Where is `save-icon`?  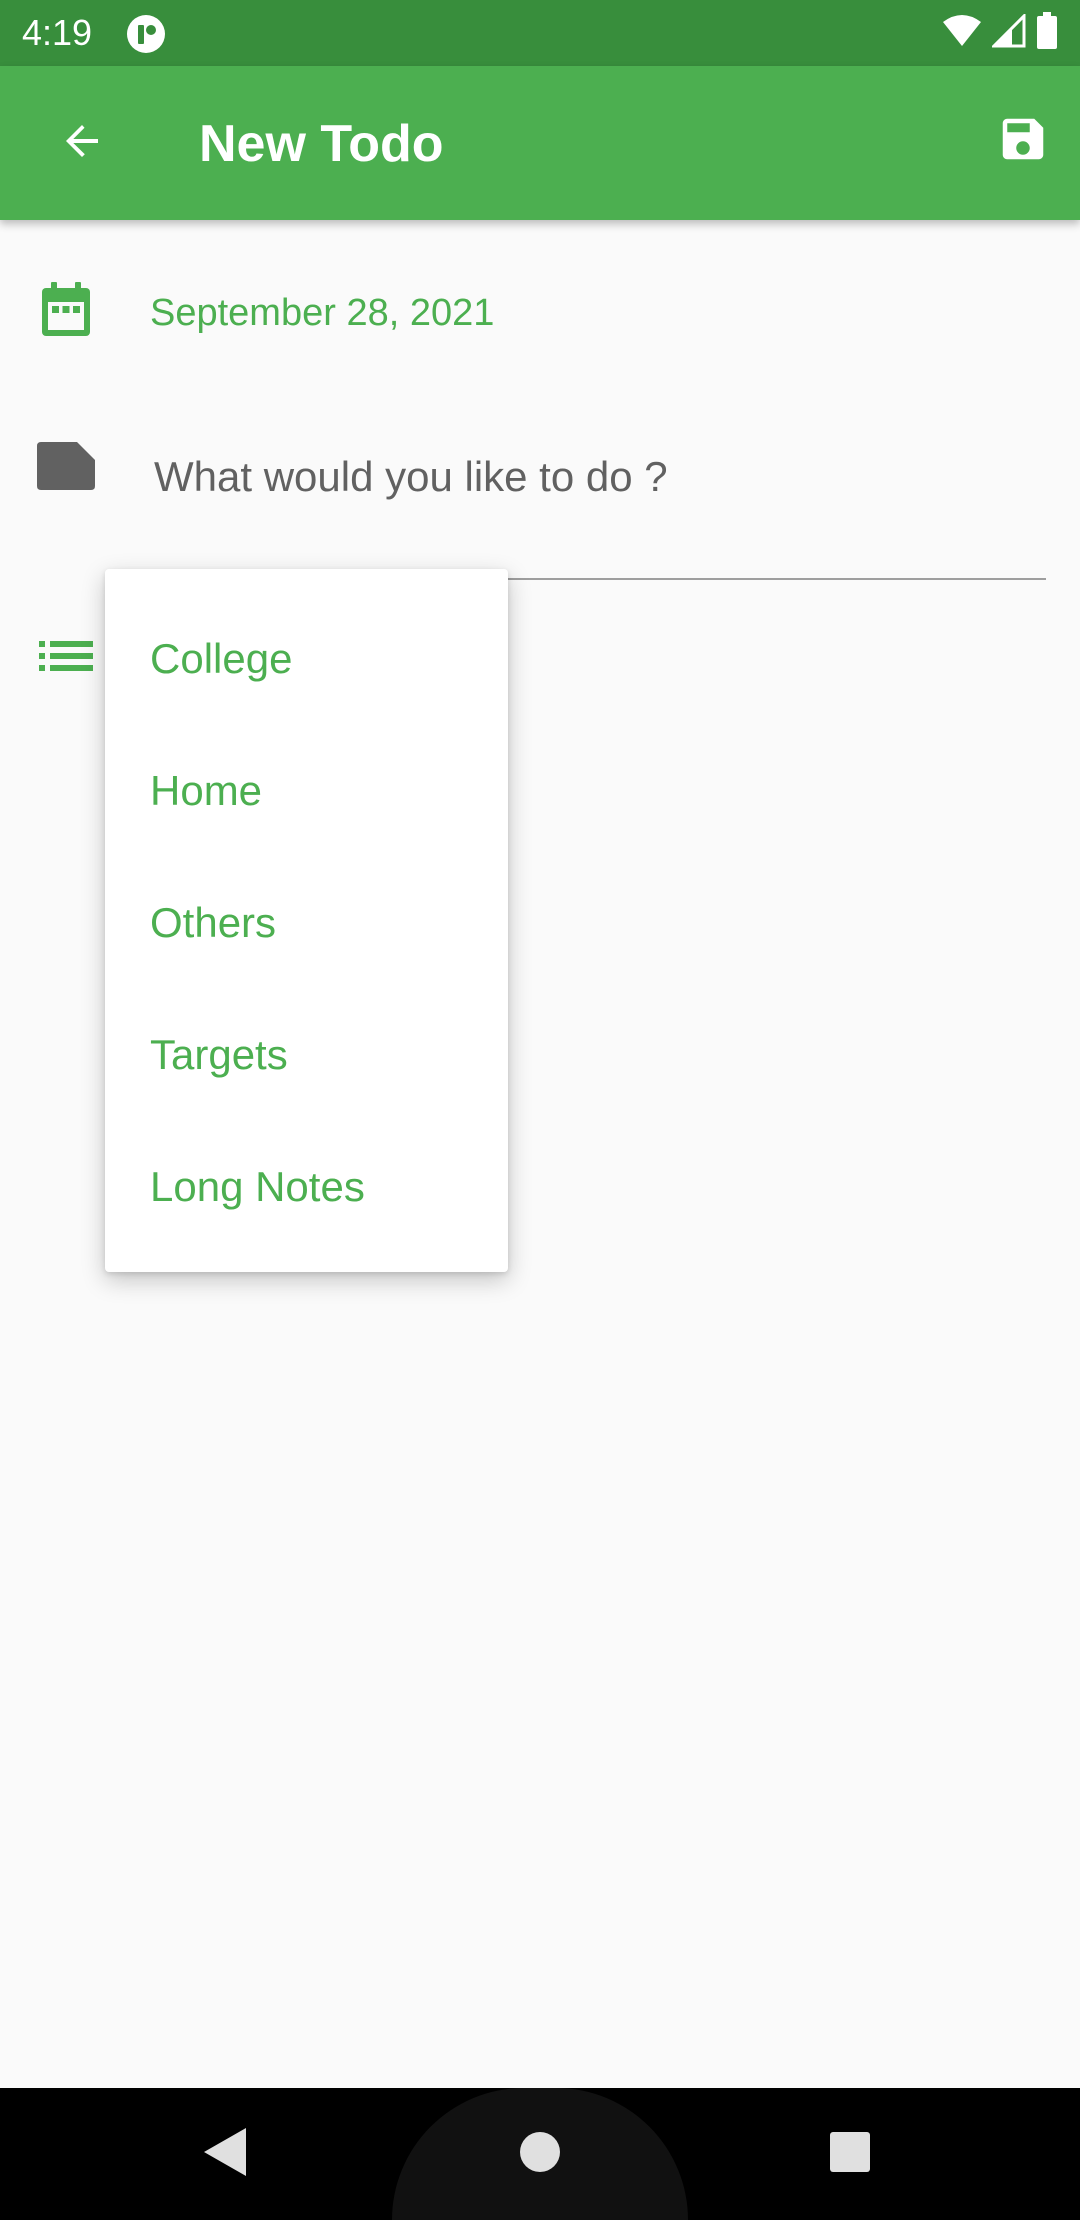
save-icon is located at coordinates (1023, 141).